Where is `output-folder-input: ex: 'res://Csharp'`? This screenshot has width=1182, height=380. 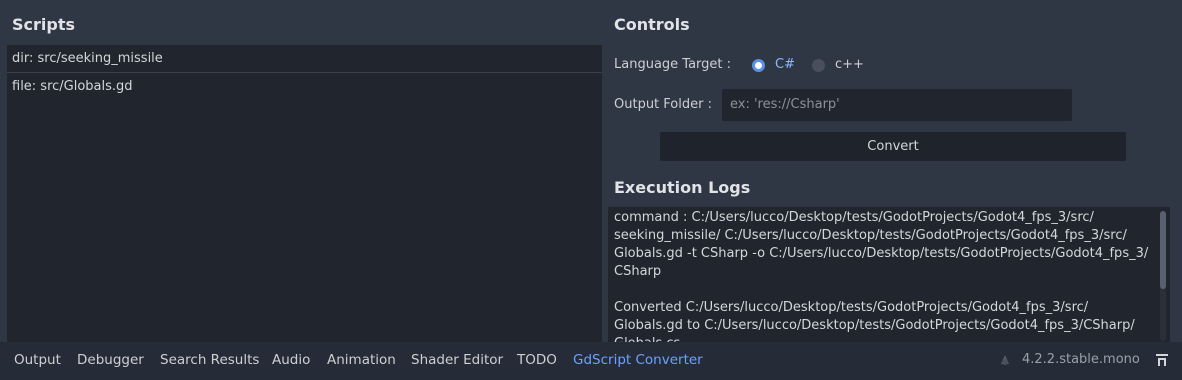 output-folder-input: ex: 'res://Csharp' is located at coordinates (897, 105).